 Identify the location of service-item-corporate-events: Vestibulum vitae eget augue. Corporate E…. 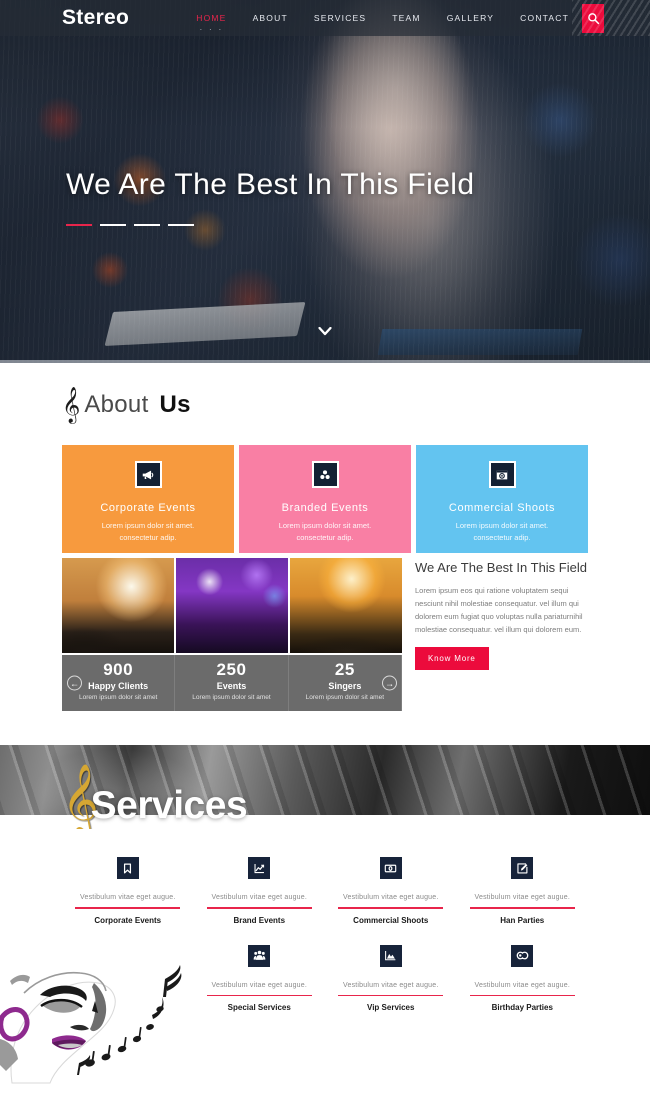
(128, 890).